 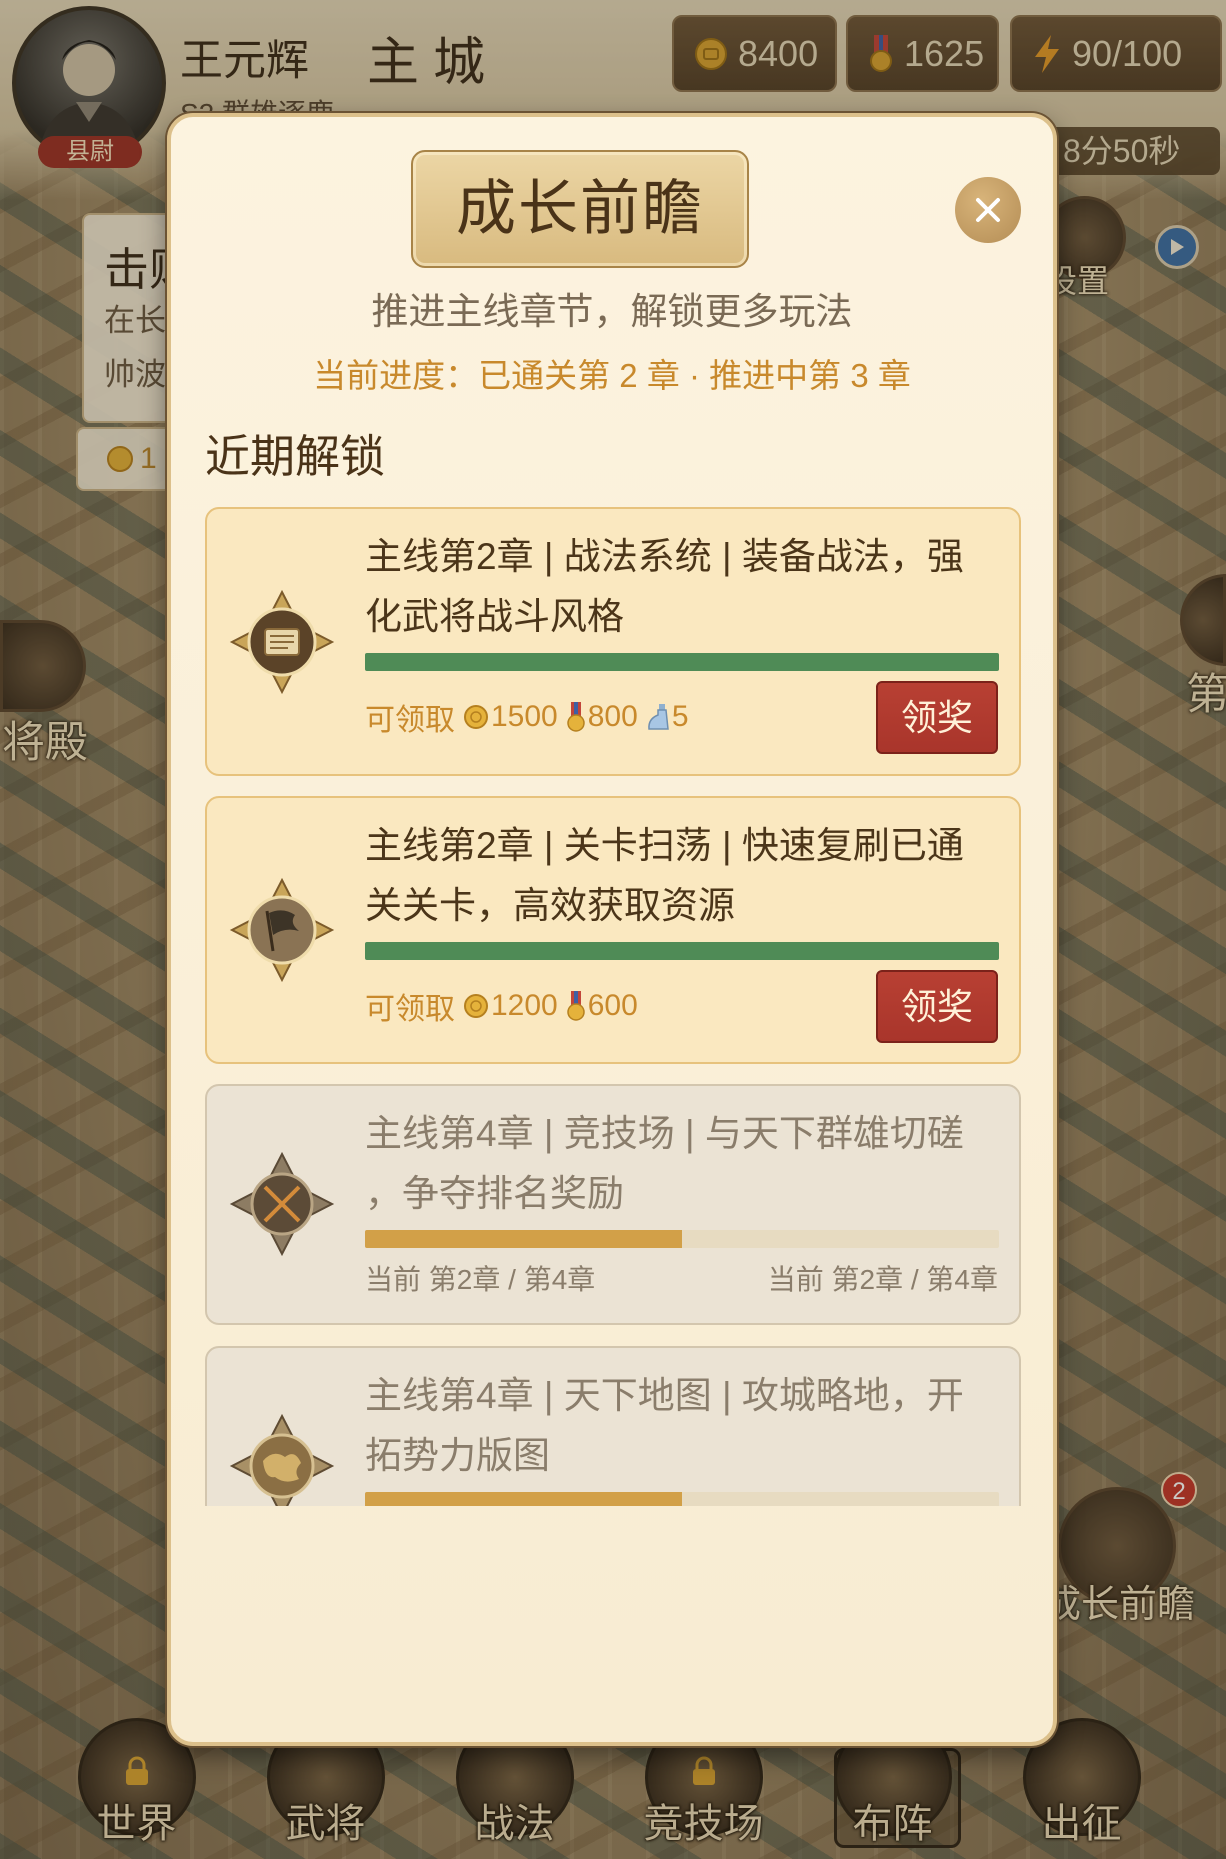 I want to click on close-icon, so click(x=988, y=210).